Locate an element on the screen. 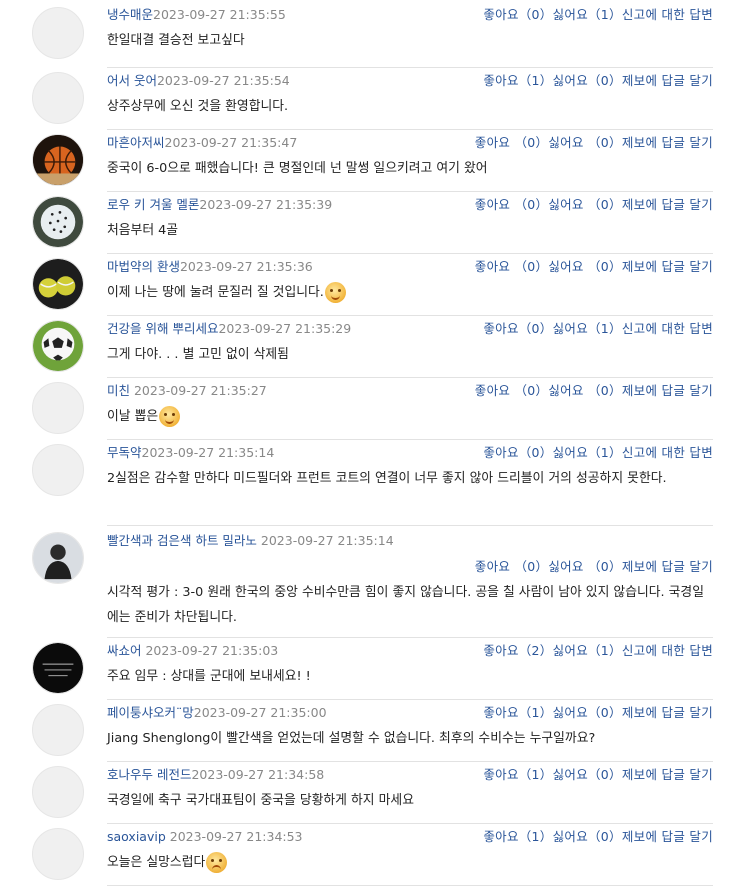  comment-username: saoxiavip is located at coordinates (138, 836).